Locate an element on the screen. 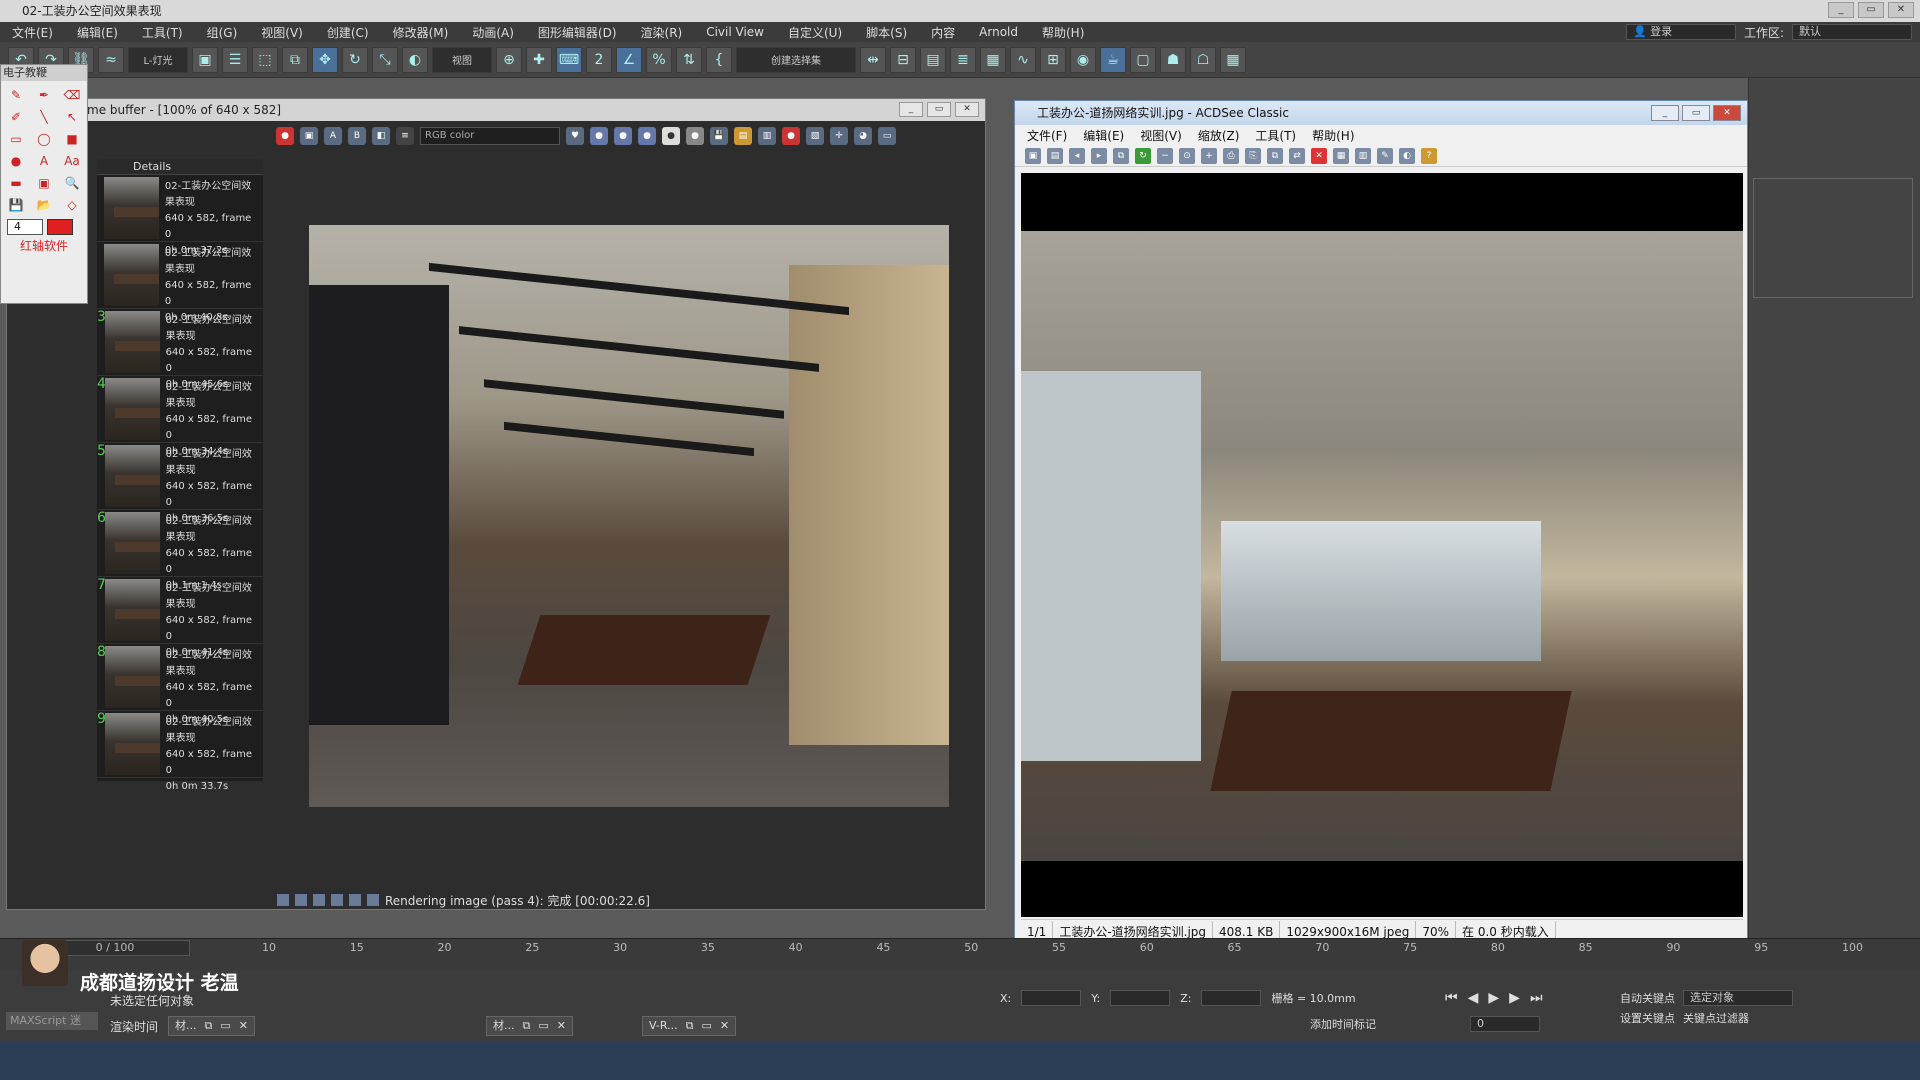 Image resolution: width=1920 pixels, height=1080 pixels. brush-icon: ✐ is located at coordinates (16, 117).